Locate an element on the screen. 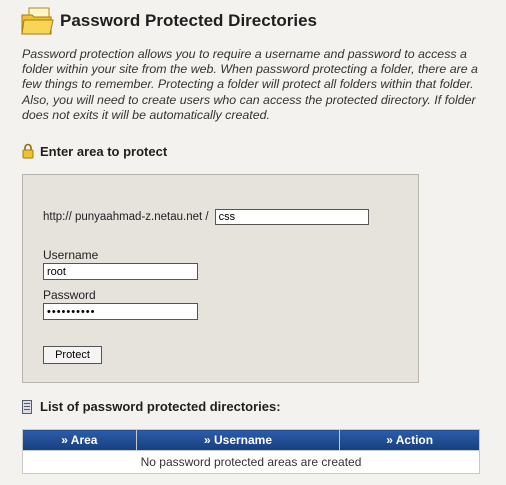  column-action-header: » Action is located at coordinates (409, 440).